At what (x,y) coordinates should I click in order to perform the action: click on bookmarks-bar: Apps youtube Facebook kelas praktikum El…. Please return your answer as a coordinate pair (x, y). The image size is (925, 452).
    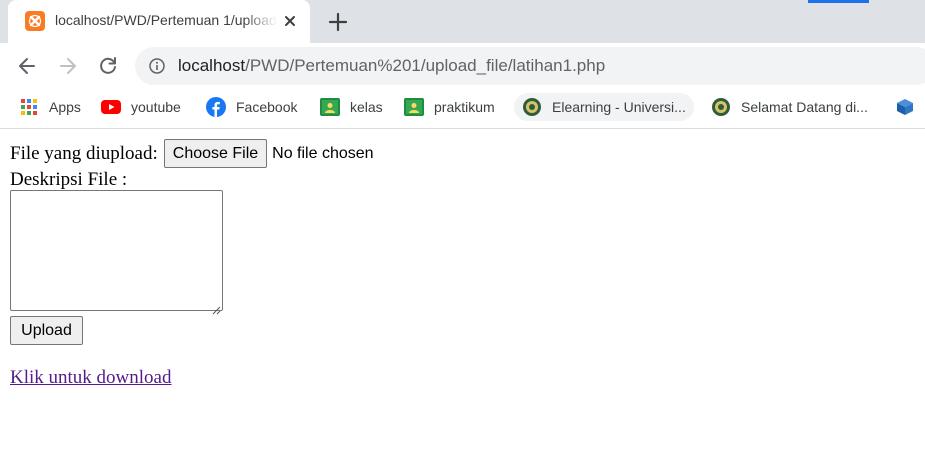
    Looking at the image, I should click on (462, 109).